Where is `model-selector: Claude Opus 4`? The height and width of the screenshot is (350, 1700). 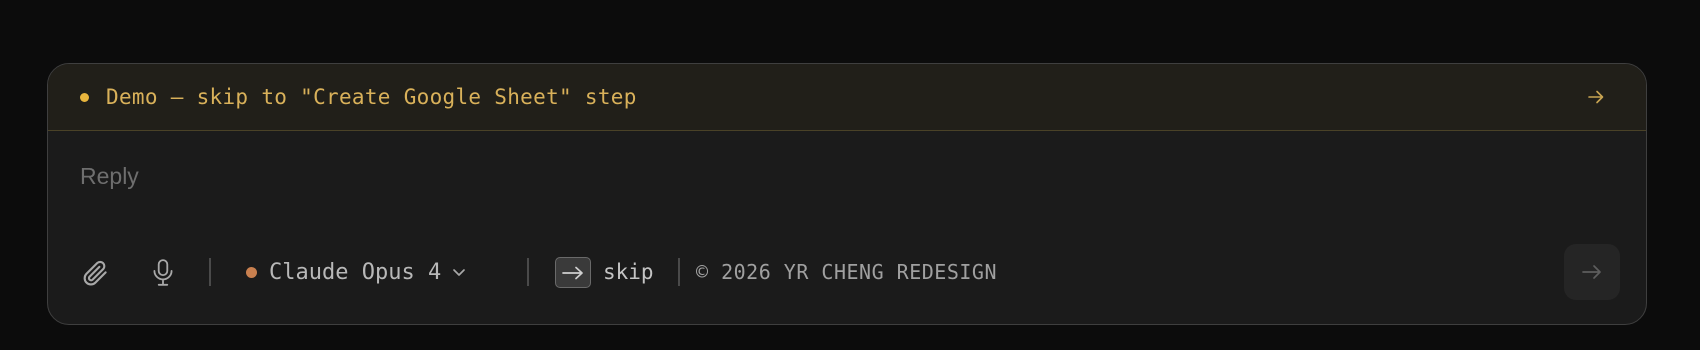
model-selector: Claude Opus 4 is located at coordinates (356, 272).